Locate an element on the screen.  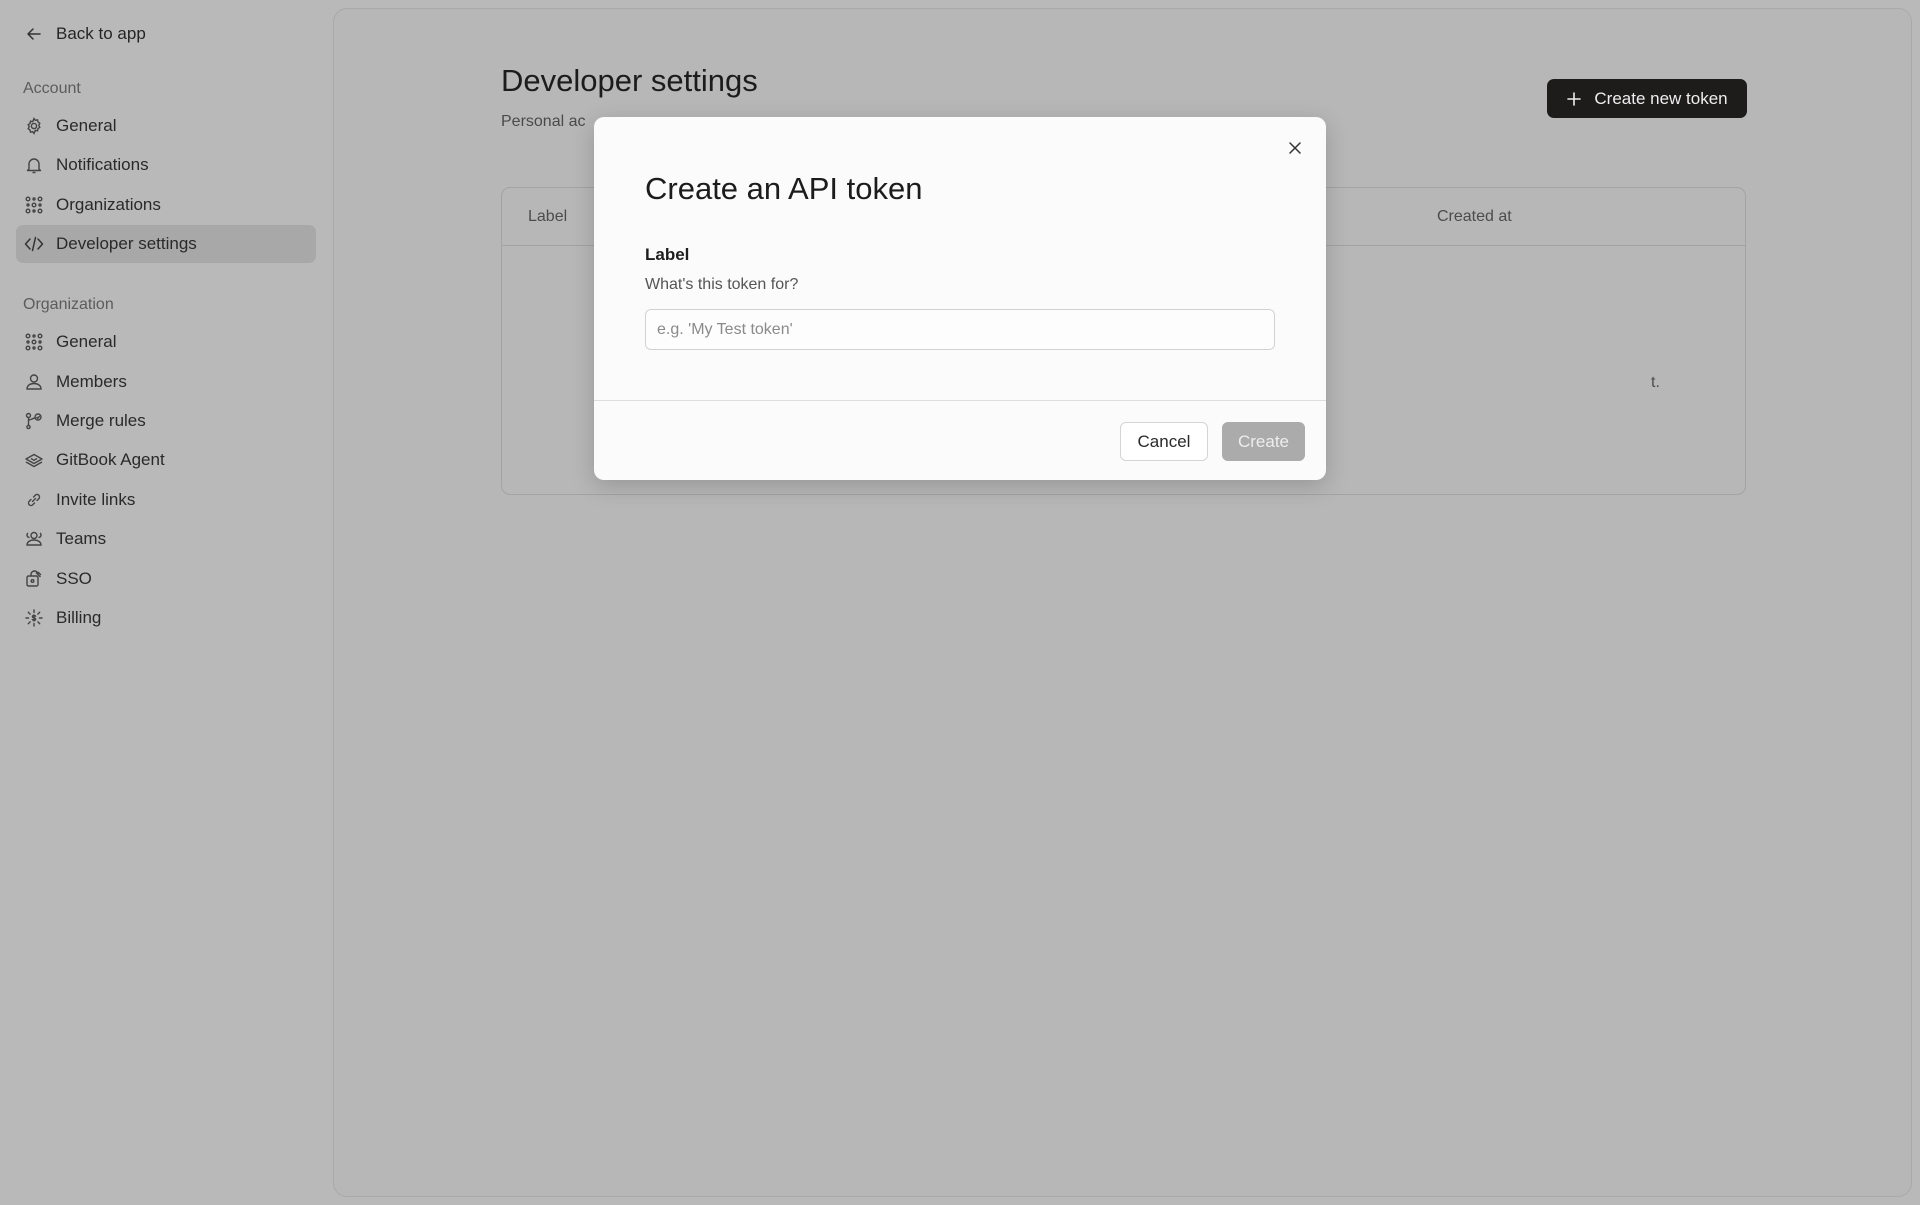
sidebar-item-label: Developer settings is located at coordinates (126, 244).